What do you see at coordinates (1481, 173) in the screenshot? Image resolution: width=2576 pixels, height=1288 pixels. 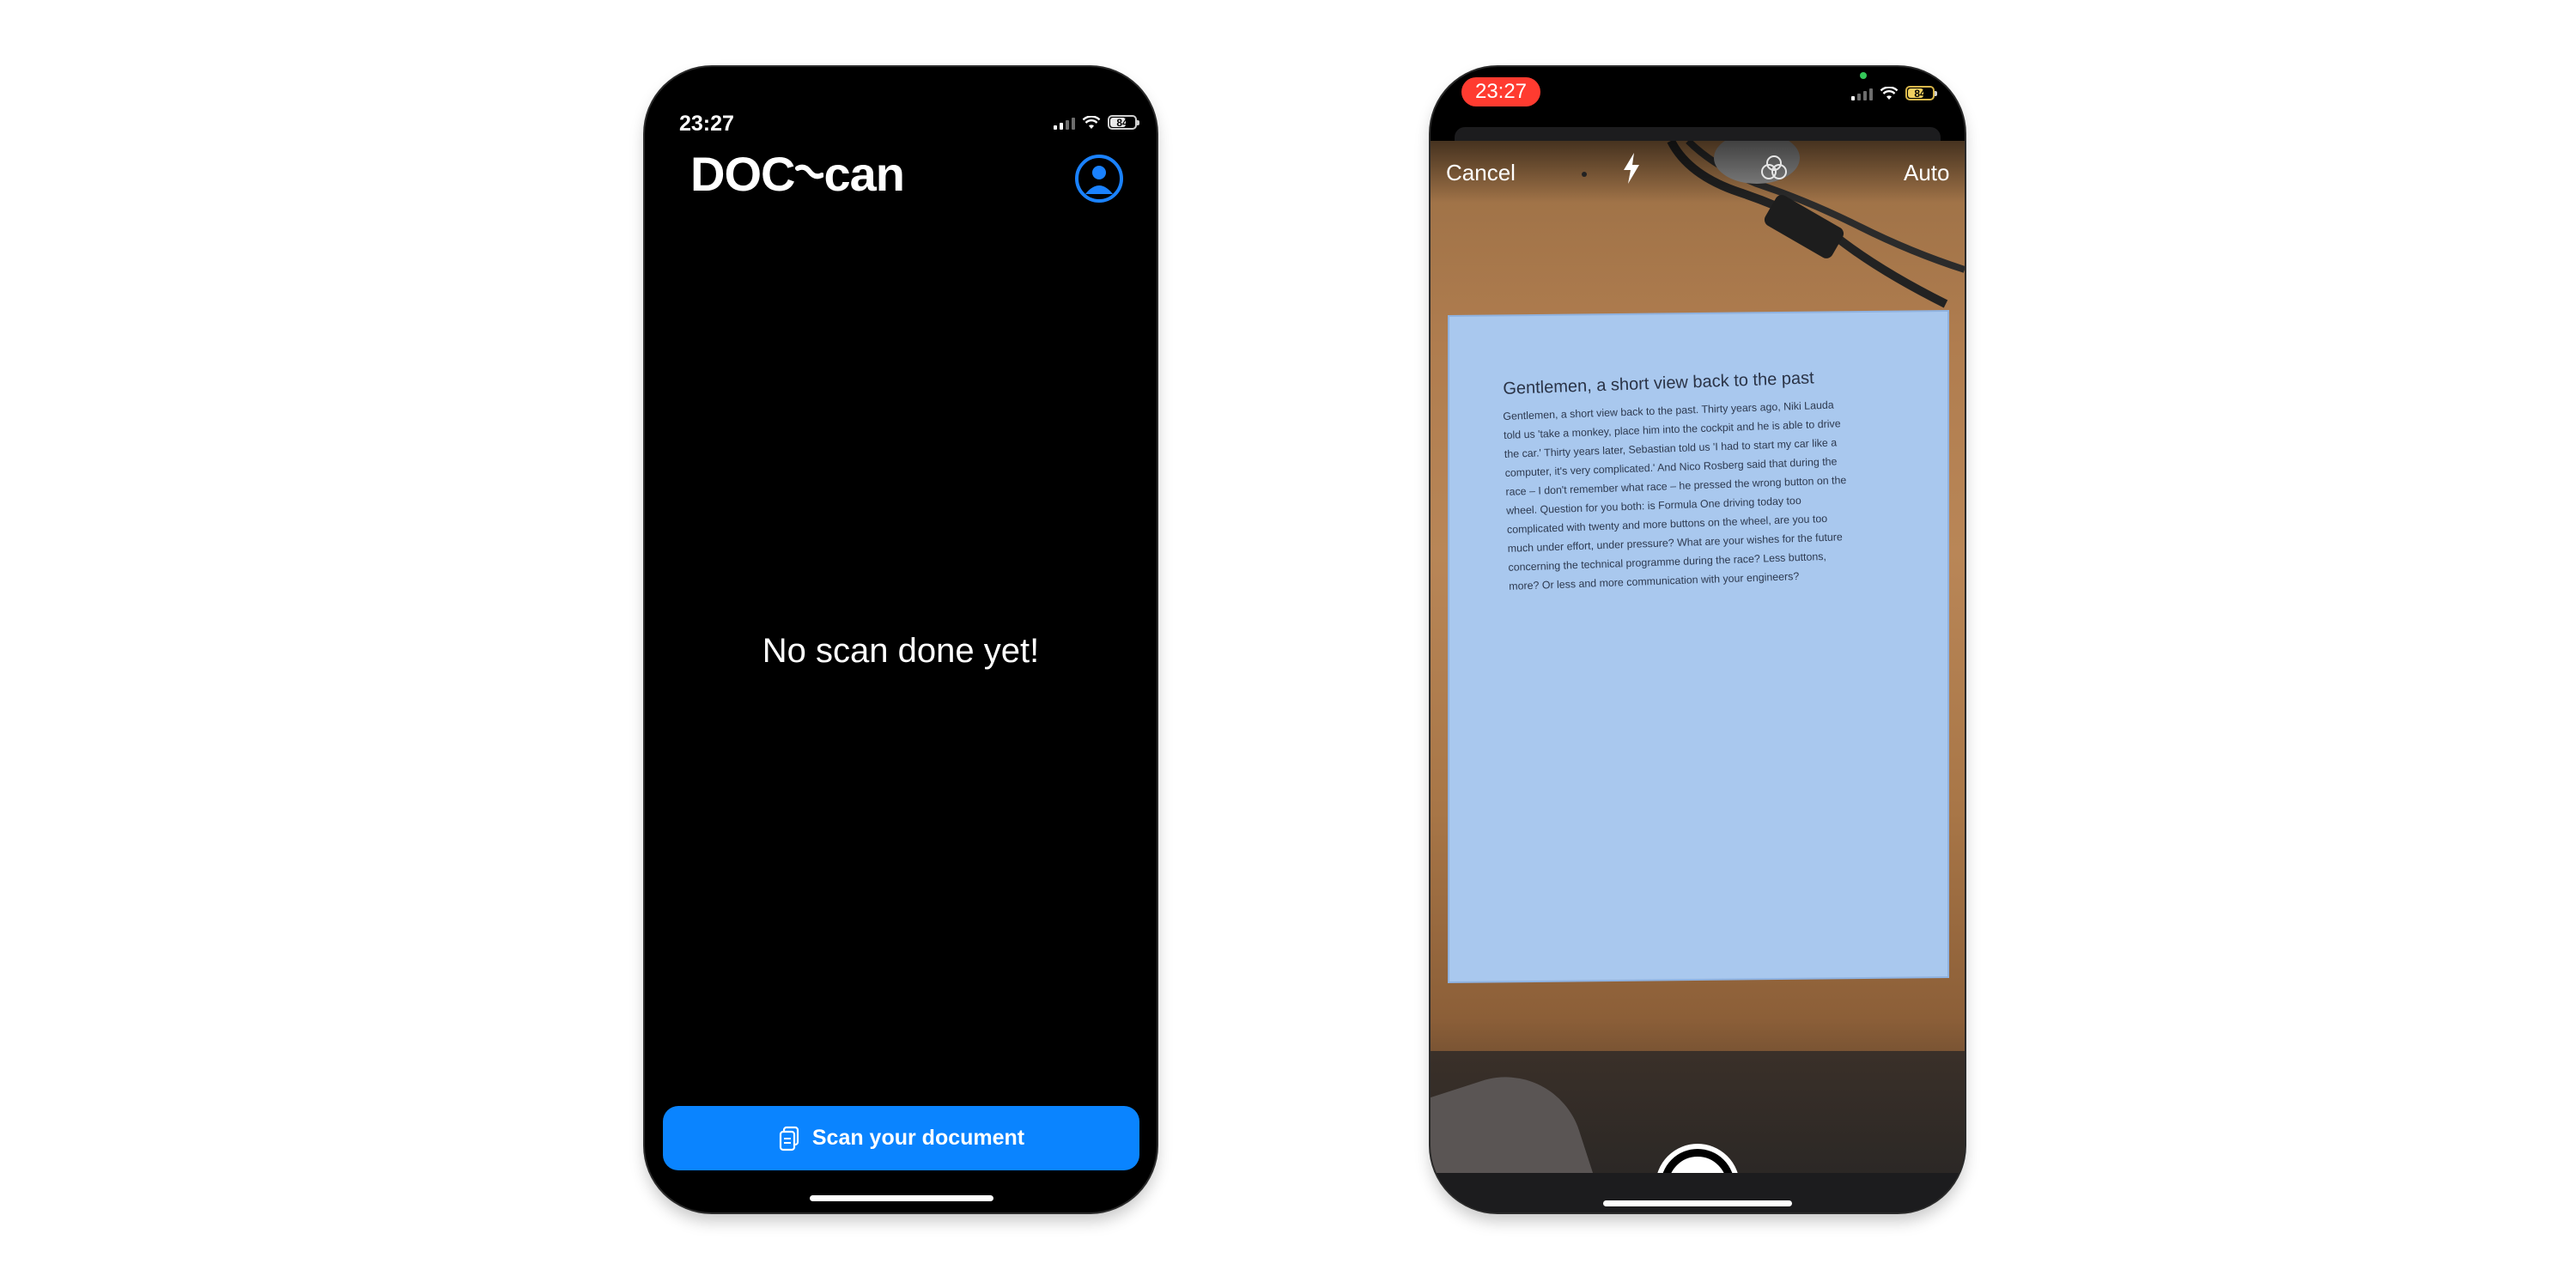 I see `cancel-button: Cancel` at bounding box center [1481, 173].